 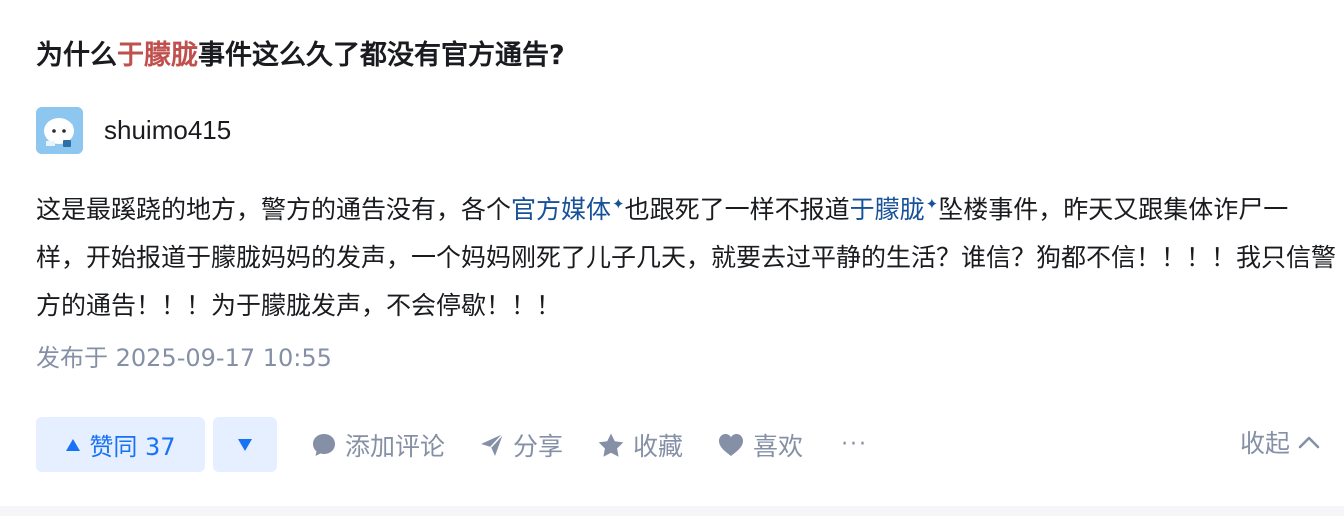 I want to click on triangle-down-icon, so click(x=245, y=444).